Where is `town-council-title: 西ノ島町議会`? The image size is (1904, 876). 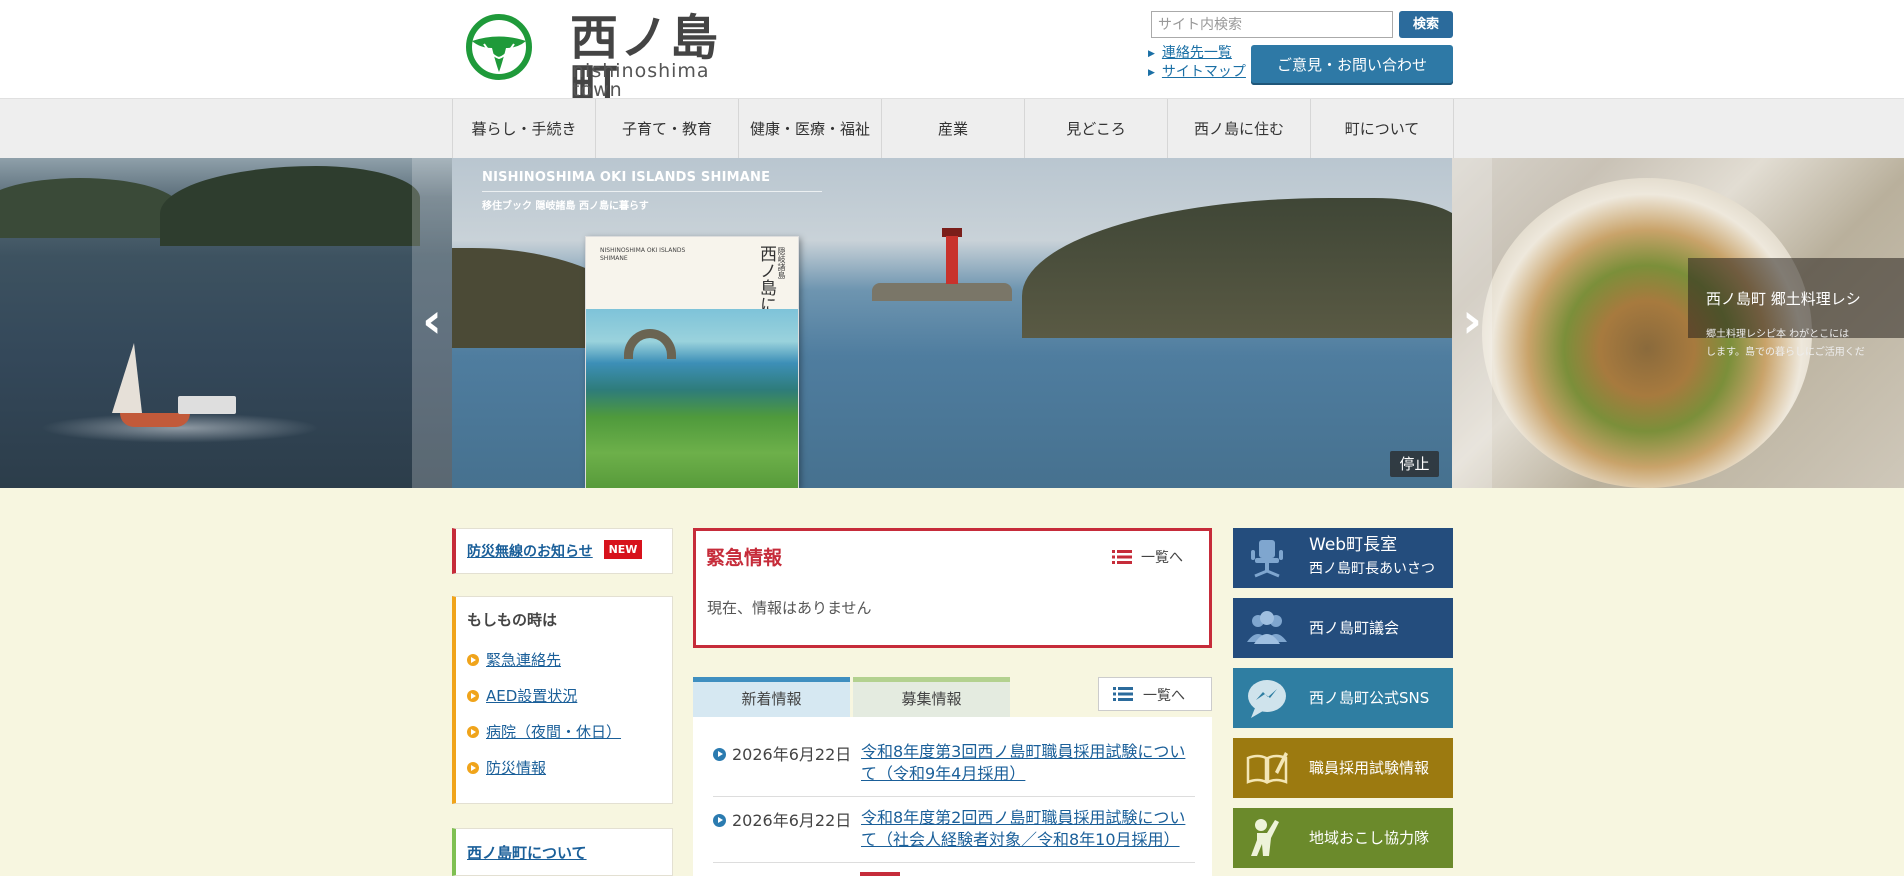 town-council-title: 西ノ島町議会 is located at coordinates (1354, 628).